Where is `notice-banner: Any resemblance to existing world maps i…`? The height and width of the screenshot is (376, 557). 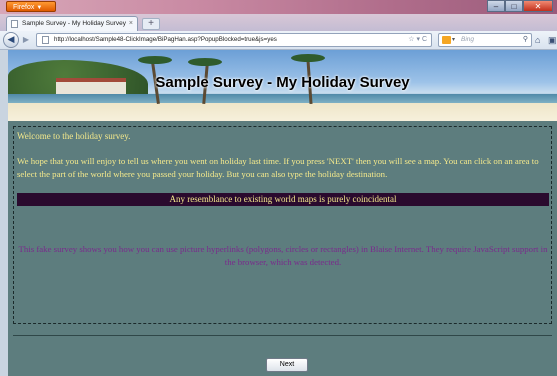 notice-banner: Any resemblance to existing world maps i… is located at coordinates (283, 199).